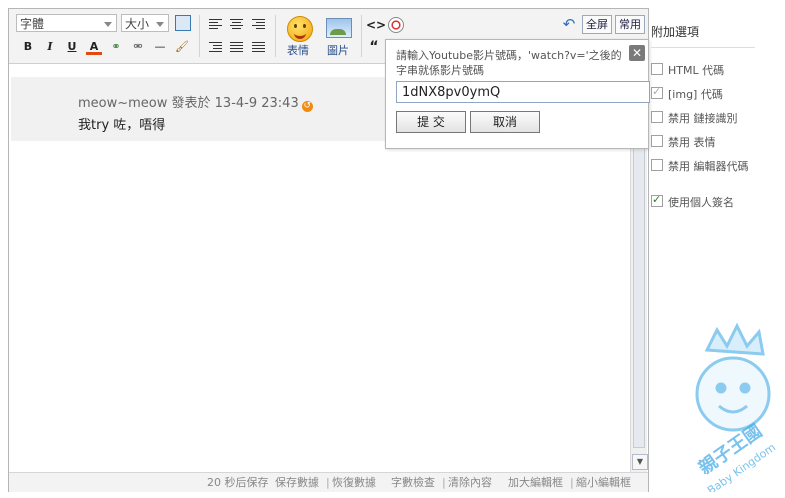 This screenshot has height=498, width=785. Describe the element at coordinates (307, 106) in the screenshot. I see `jump-to-post-icon: ↺` at that location.